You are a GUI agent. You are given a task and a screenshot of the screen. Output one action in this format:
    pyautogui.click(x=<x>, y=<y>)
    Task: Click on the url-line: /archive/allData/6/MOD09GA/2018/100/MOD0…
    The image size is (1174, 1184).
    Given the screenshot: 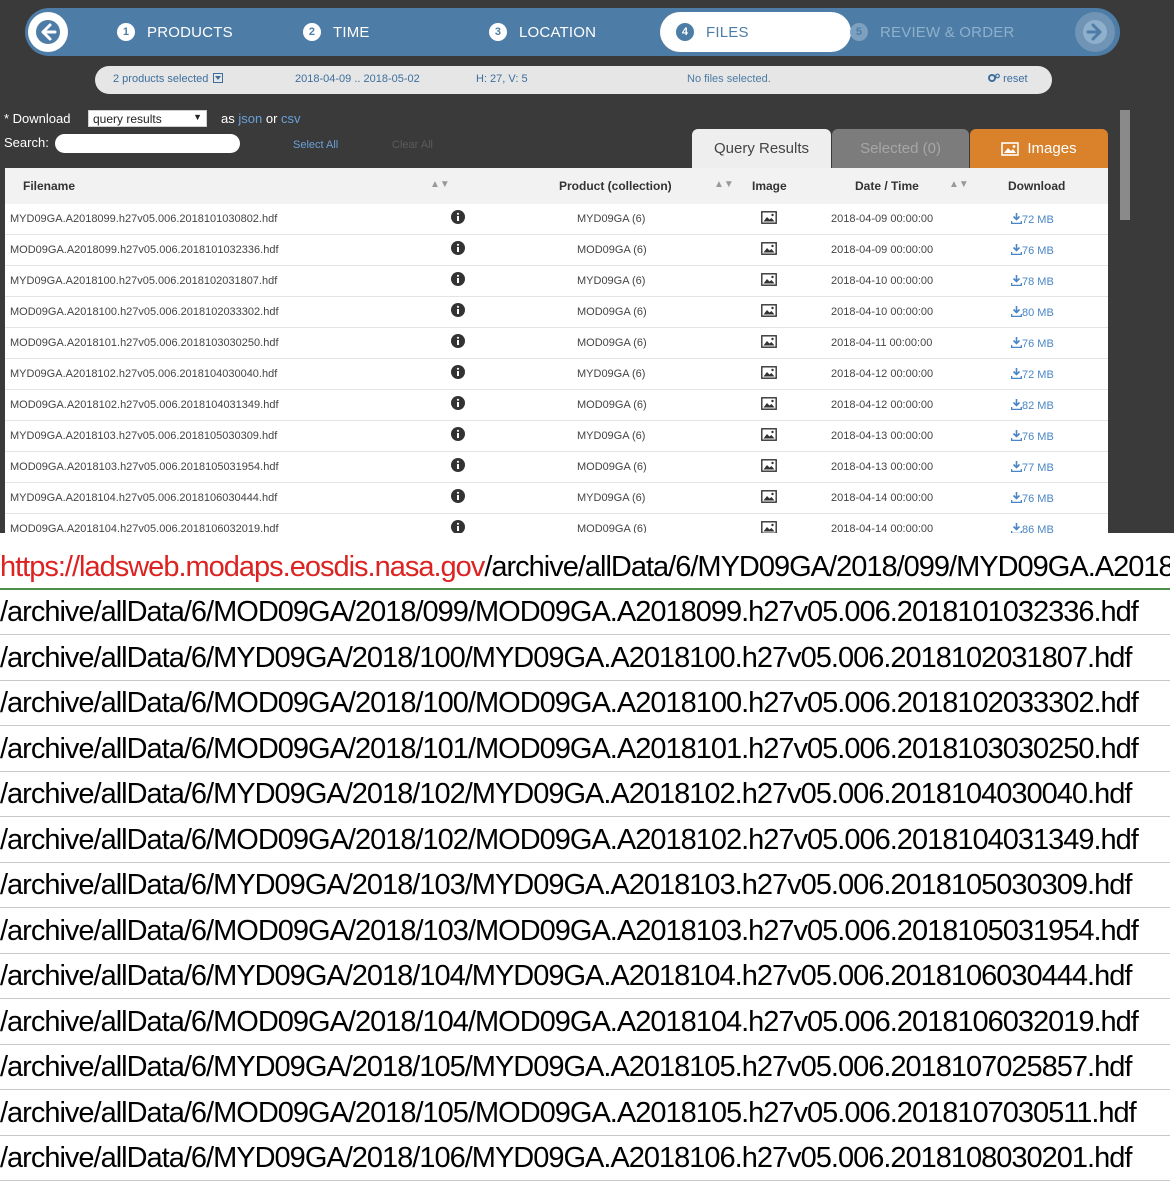 What is the action you would take?
    pyautogui.click(x=585, y=703)
    